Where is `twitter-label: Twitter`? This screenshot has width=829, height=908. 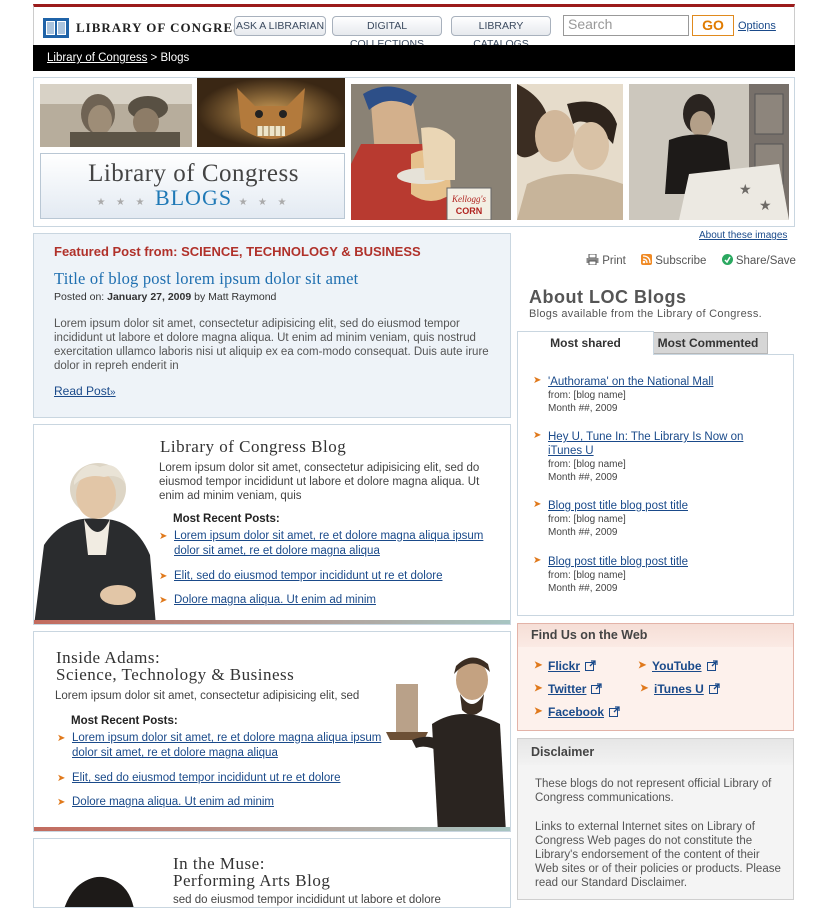 twitter-label: Twitter is located at coordinates (567, 689).